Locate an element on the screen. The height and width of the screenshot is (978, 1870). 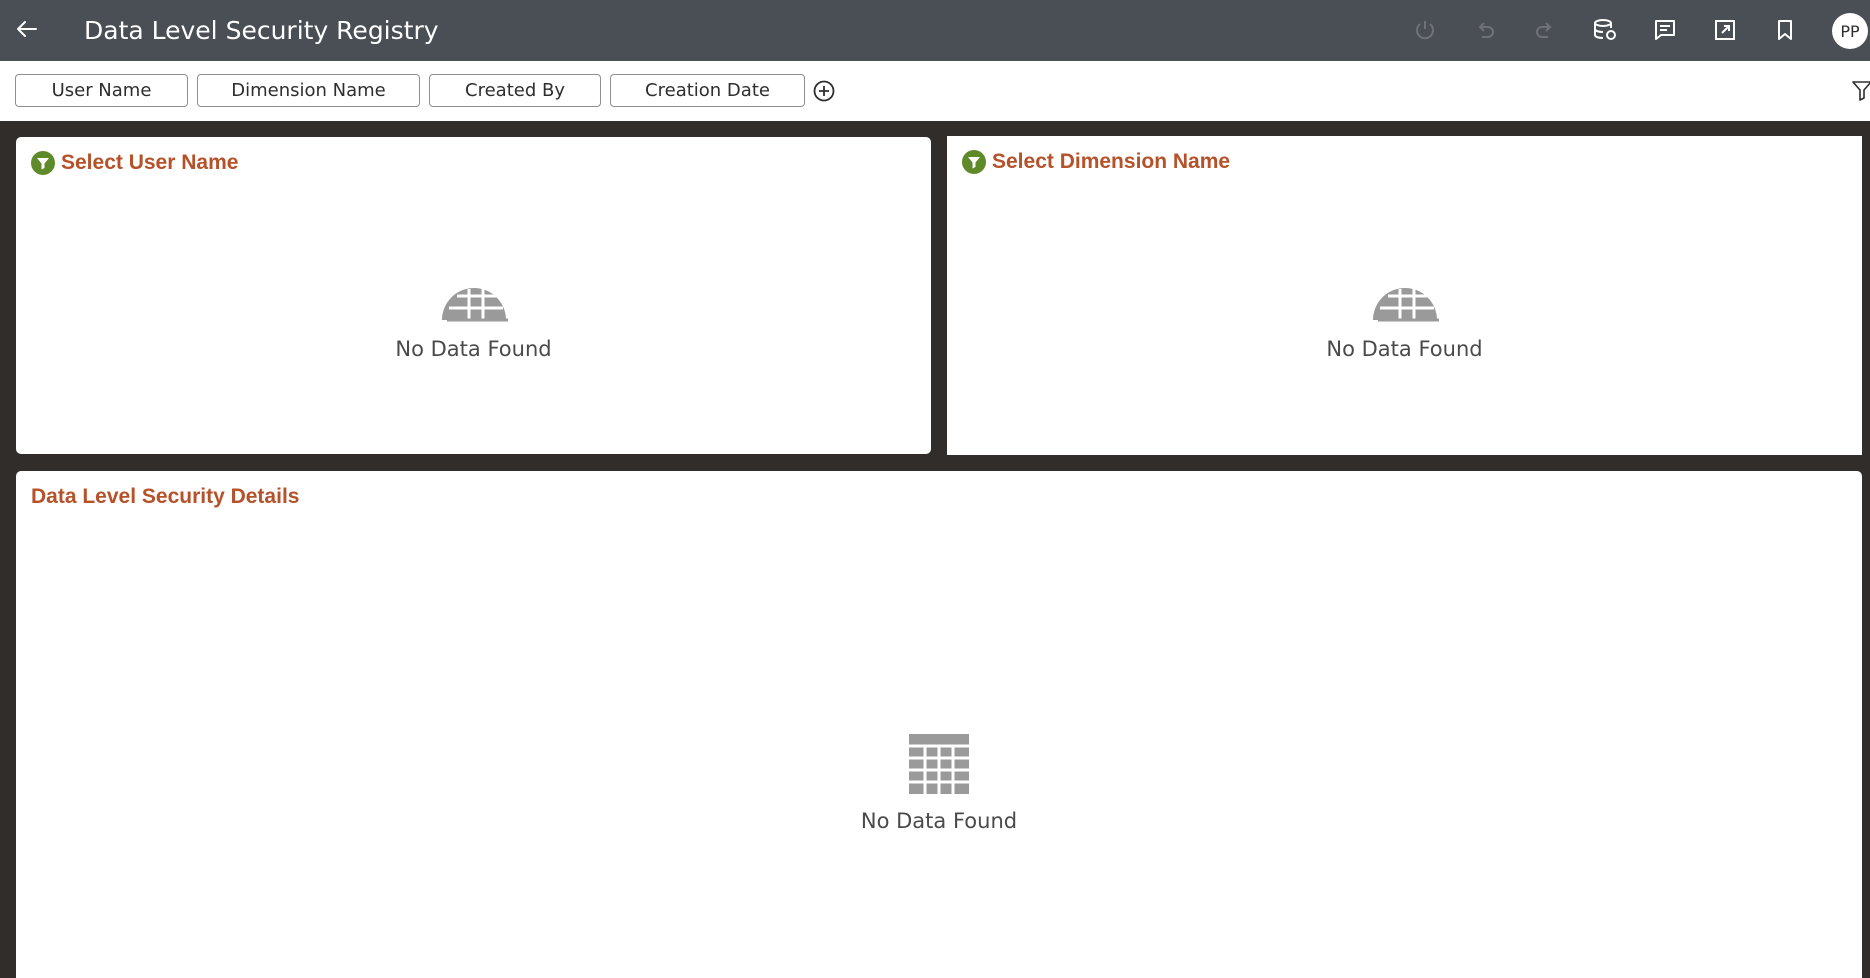
bookmark-button is located at coordinates (1785, 30).